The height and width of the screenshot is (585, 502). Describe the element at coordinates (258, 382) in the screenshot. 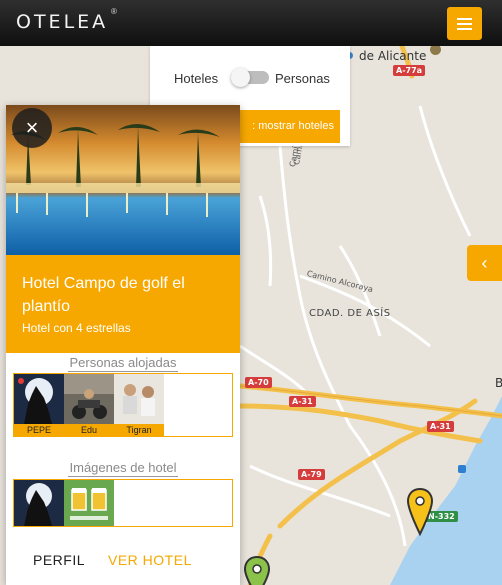

I see `road-shield: A-70` at that location.